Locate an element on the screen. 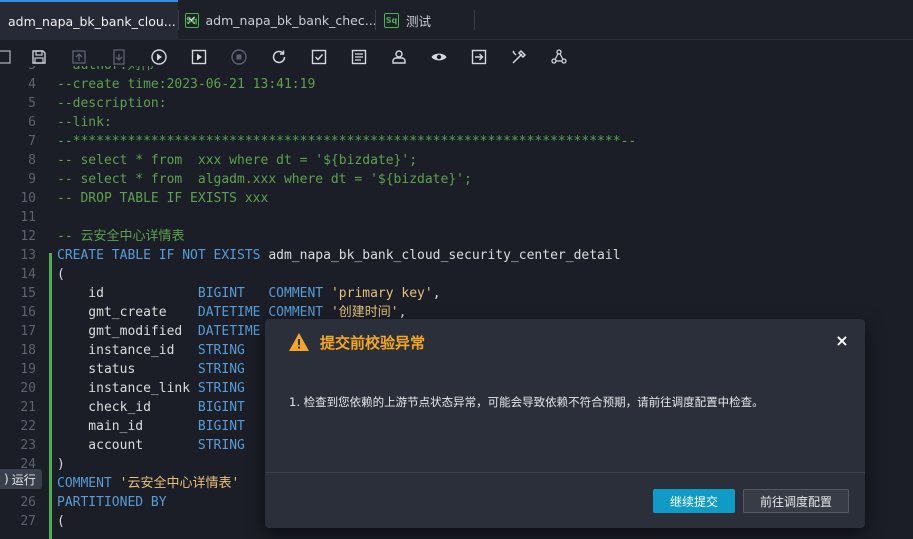 This screenshot has width=913, height=539. run-param-icon is located at coordinates (199, 57).